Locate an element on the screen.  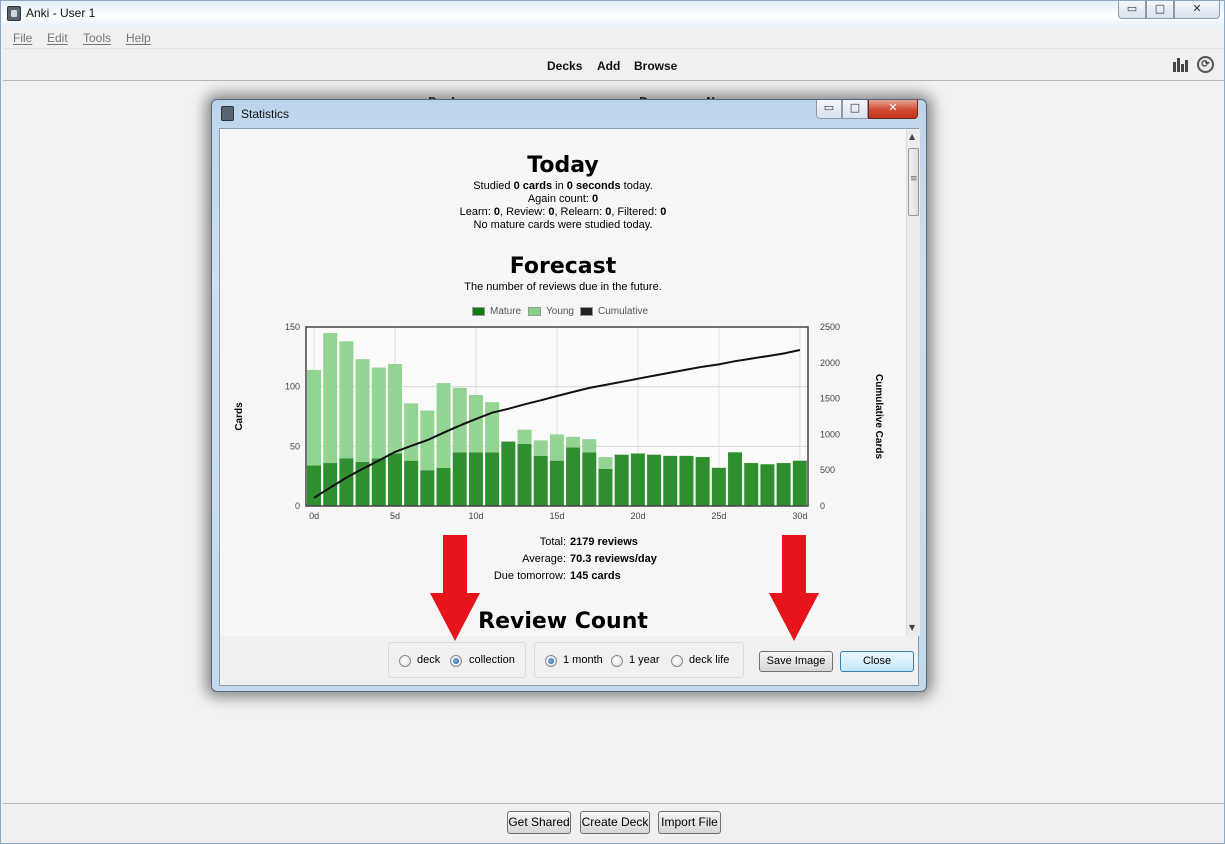
menu-edit: Edit is located at coordinates (57, 38).